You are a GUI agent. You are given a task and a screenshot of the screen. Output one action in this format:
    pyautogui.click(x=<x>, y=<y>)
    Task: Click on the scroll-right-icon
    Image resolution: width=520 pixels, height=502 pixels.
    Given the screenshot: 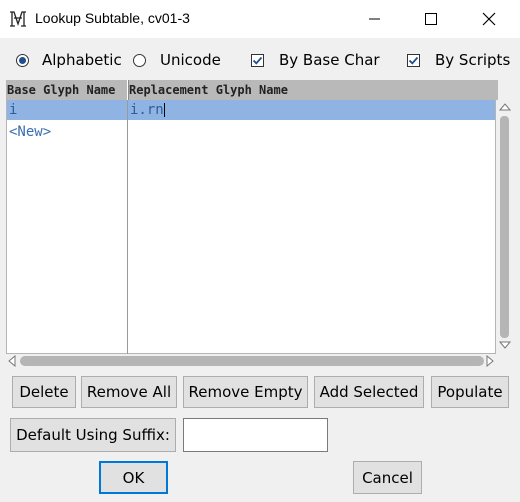 What is the action you would take?
    pyautogui.click(x=489, y=361)
    